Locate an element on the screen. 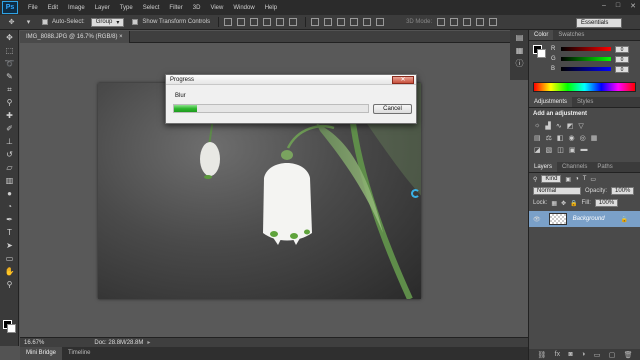 Image resolution: width=640 pixels, height=360 pixels. clone-stamp-tool-icon: ⊥ is located at coordinates (9, 142).